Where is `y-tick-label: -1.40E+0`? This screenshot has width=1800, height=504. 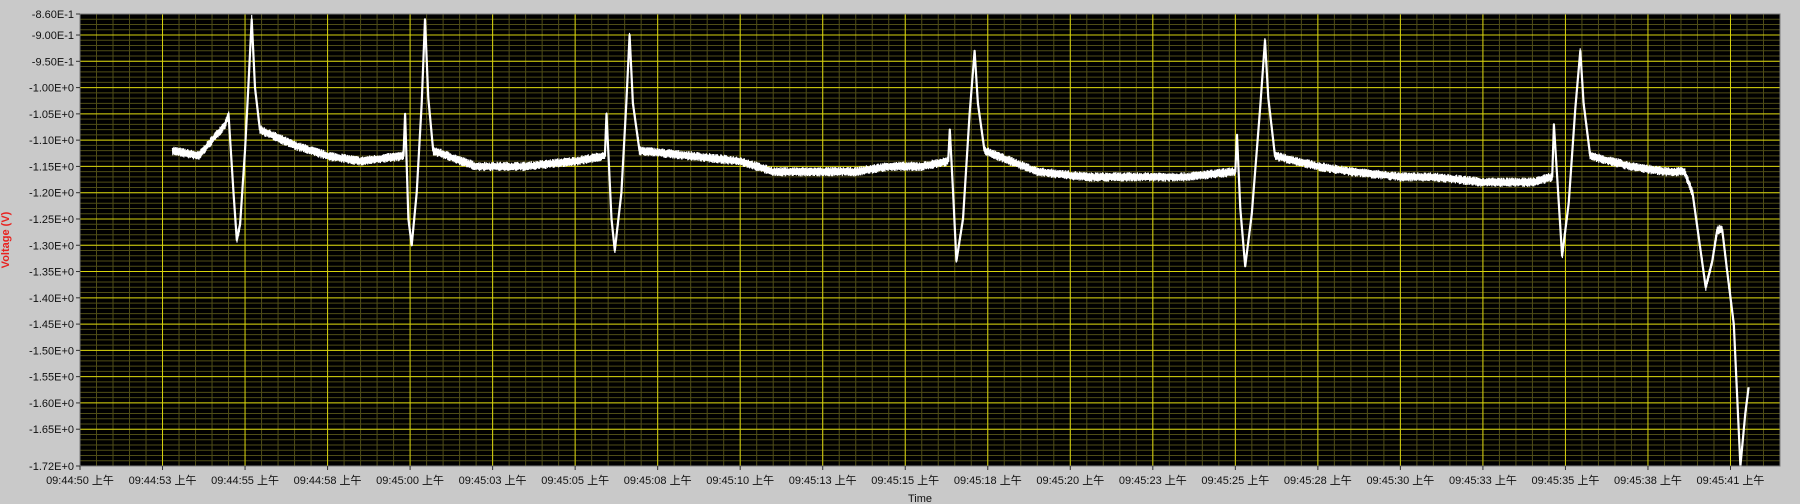
y-tick-label: -1.40E+0 is located at coordinates (51, 299).